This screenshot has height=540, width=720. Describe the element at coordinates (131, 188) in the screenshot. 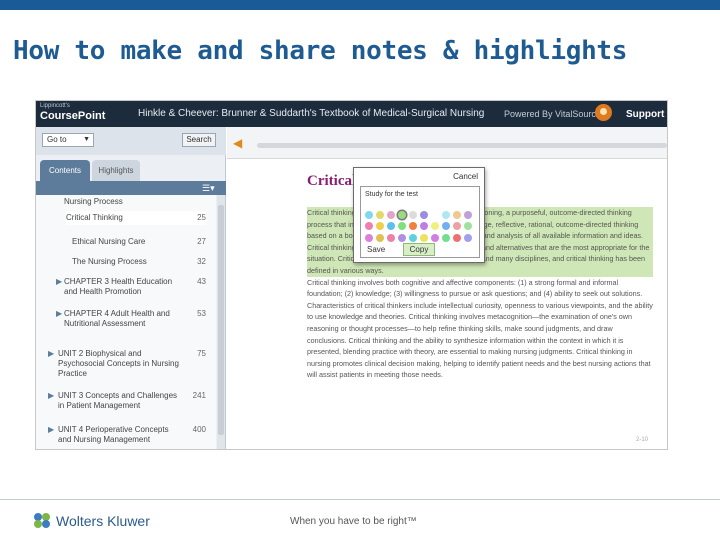

I see `toc-toolbar: ☰▾` at that location.